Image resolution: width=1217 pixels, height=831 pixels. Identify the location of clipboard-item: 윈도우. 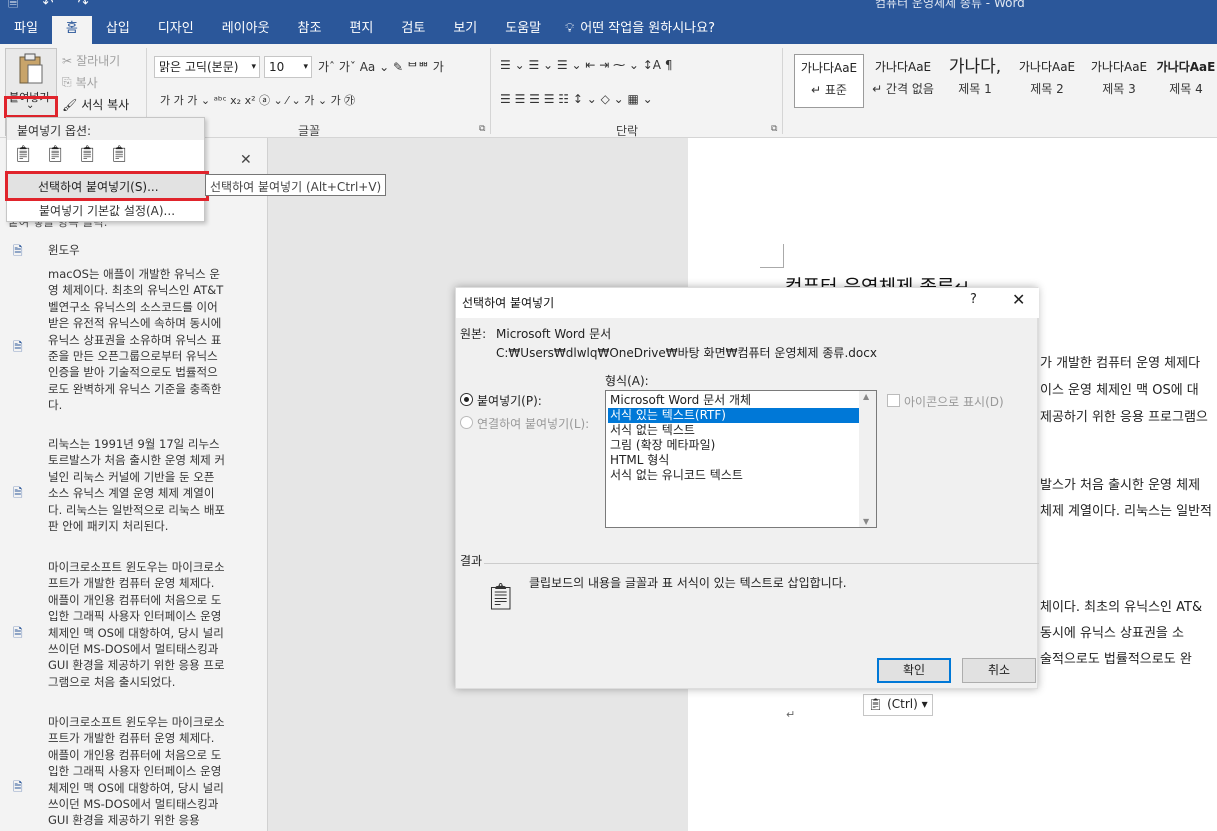
(137, 250).